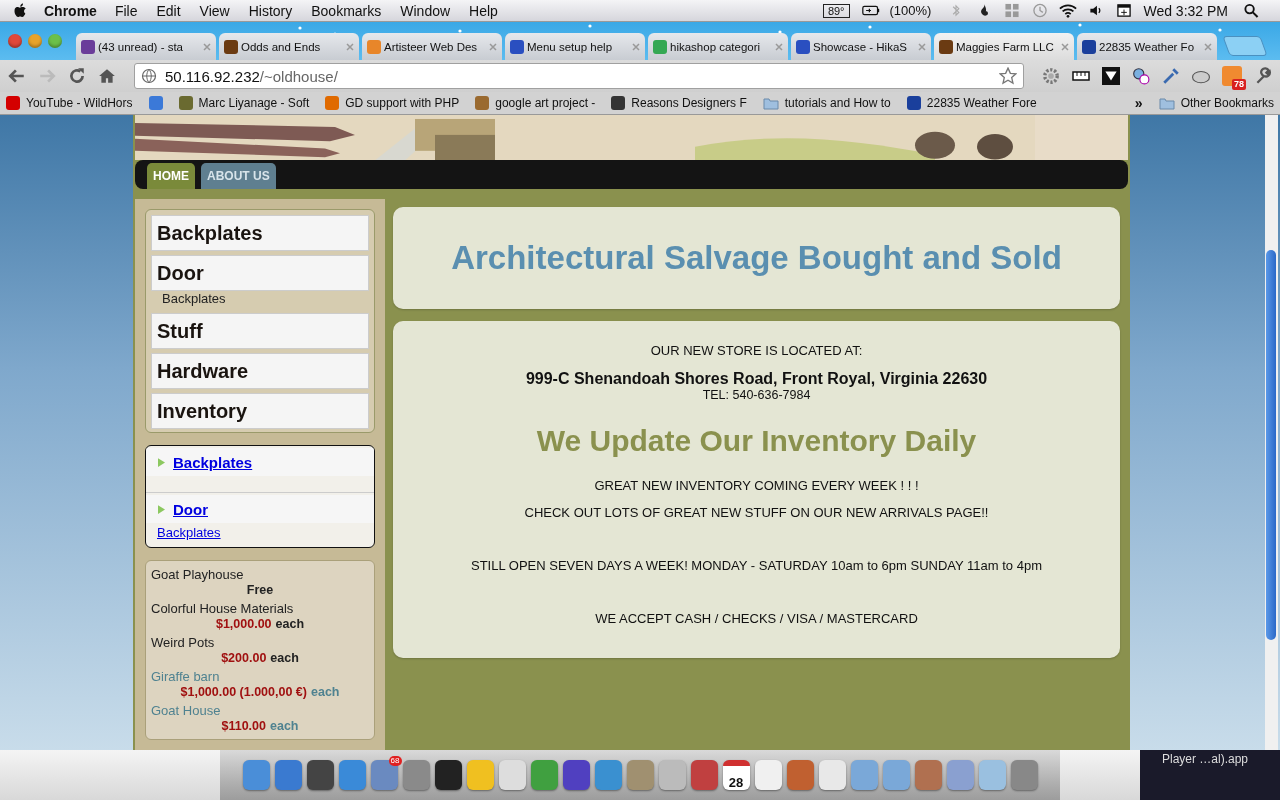 The height and width of the screenshot is (800, 1280). What do you see at coordinates (1138, 103) in the screenshot?
I see `more-bookmarks-button: »` at bounding box center [1138, 103].